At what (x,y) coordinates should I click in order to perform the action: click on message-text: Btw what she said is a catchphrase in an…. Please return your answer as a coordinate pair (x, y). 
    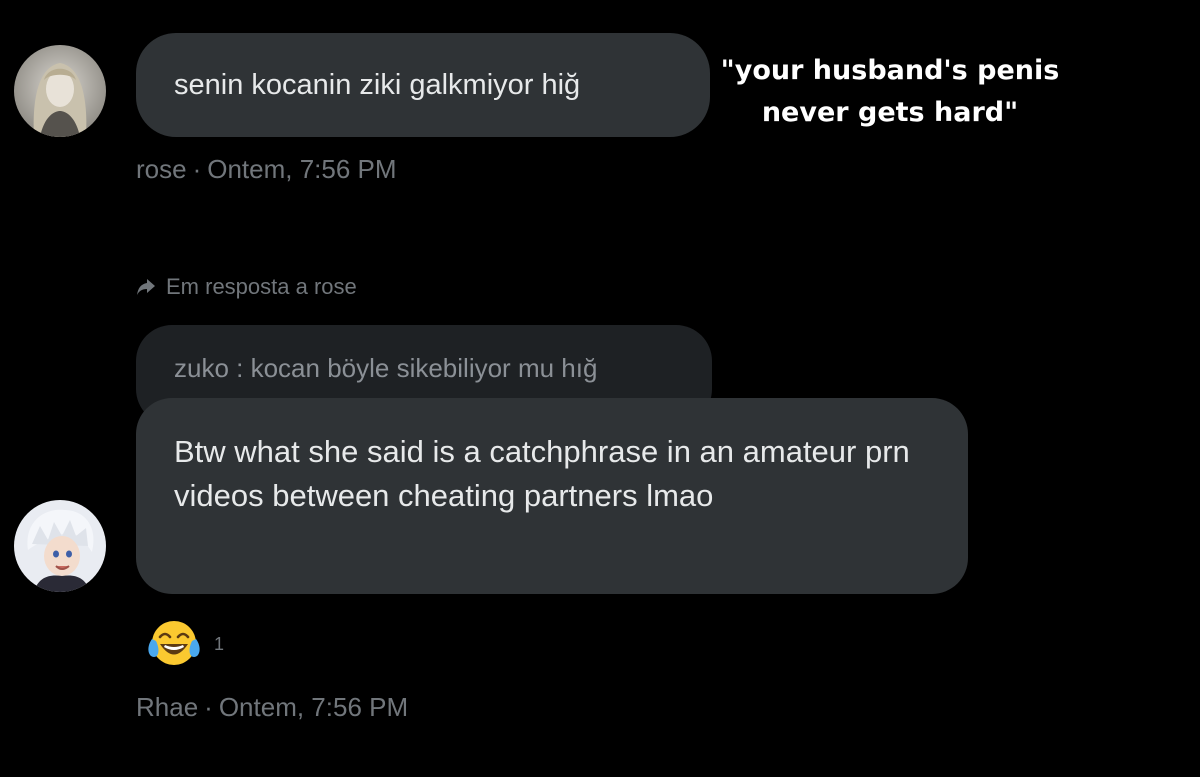
    Looking at the image, I should click on (542, 473).